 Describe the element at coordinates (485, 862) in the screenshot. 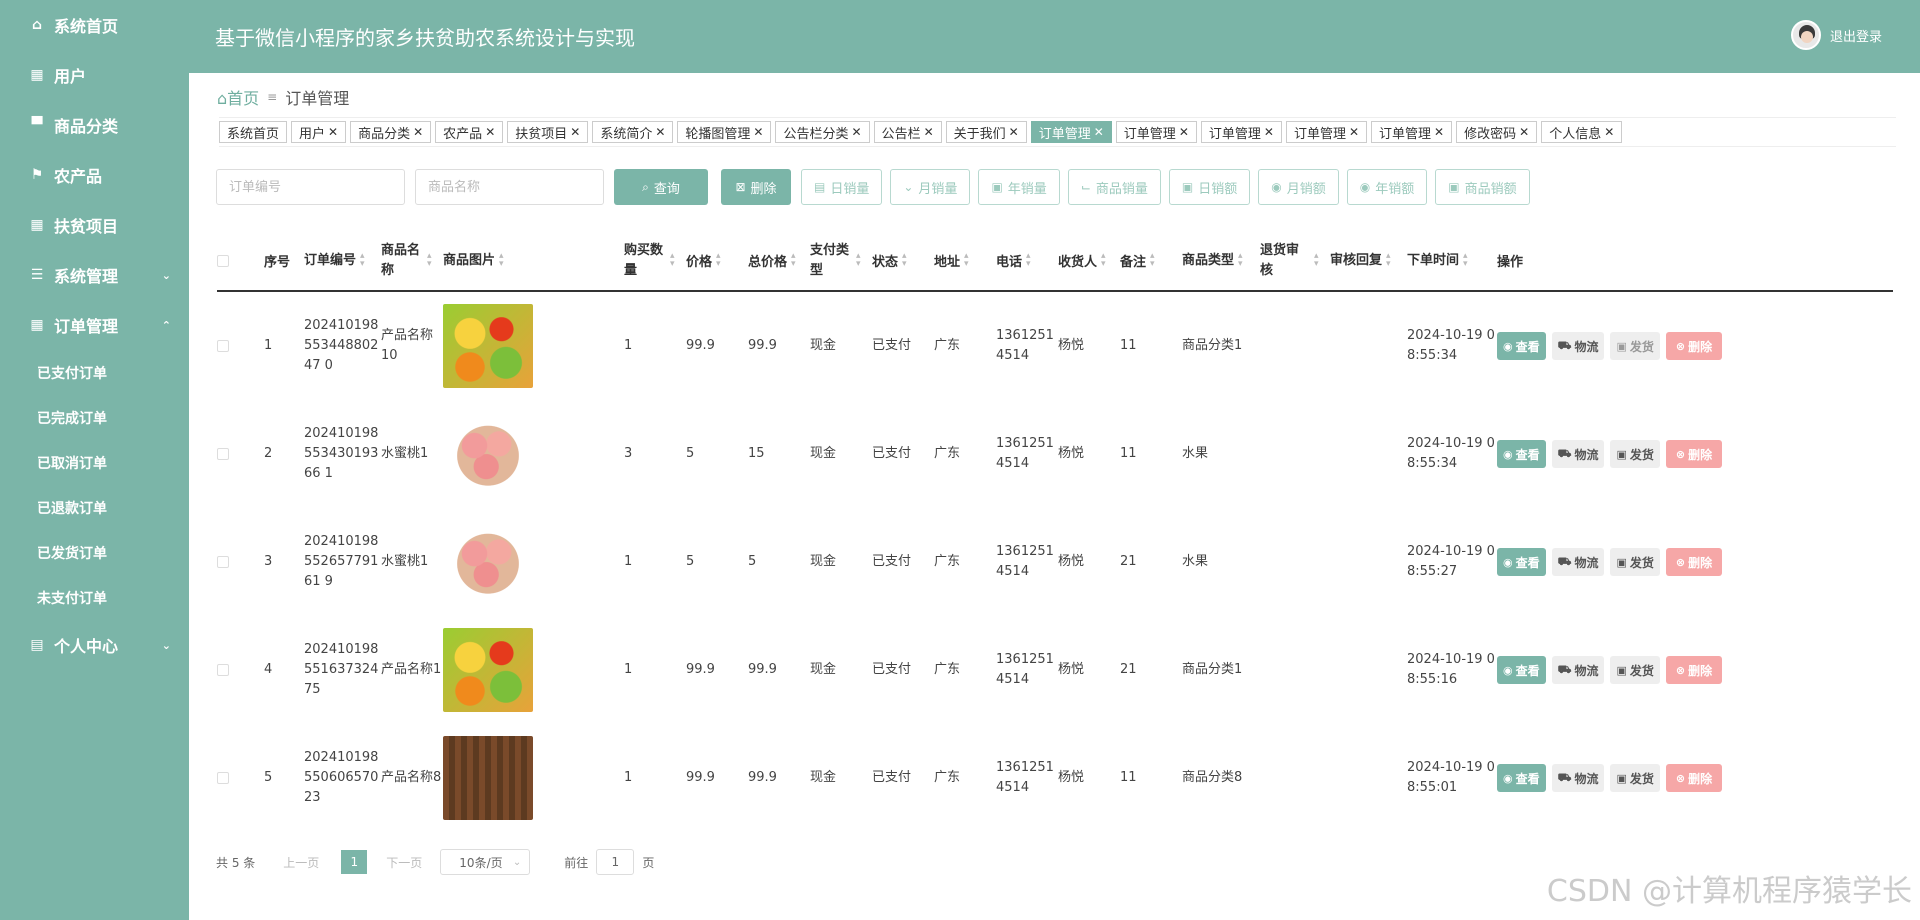

I see `page-size-select: 10条/页 ⌄` at that location.